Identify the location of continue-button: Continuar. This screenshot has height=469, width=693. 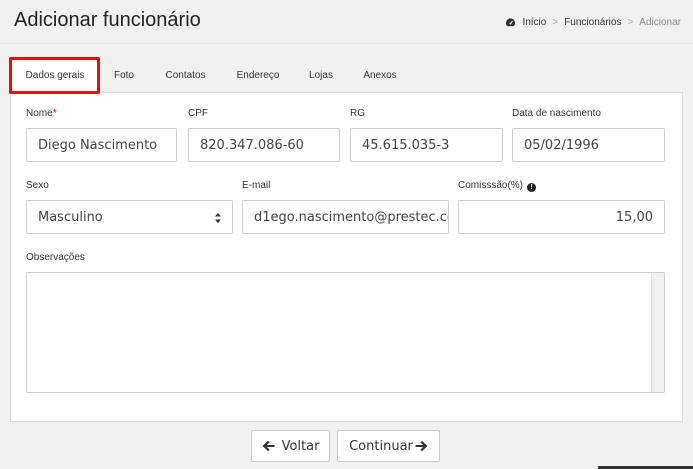
(388, 446).